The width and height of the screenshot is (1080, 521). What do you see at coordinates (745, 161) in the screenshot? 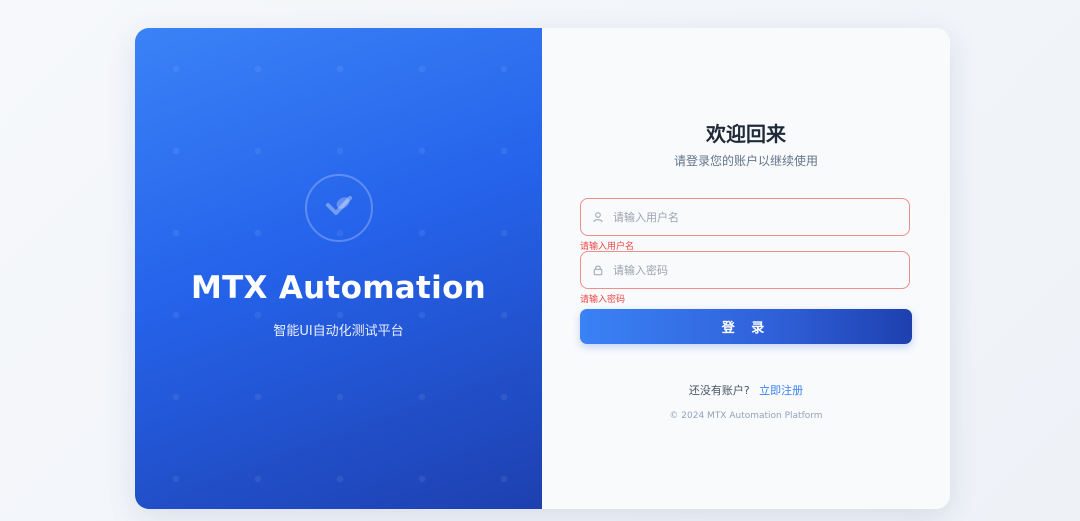
I see `welcome-subtitle: 请登录您的账户以继续使用` at bounding box center [745, 161].